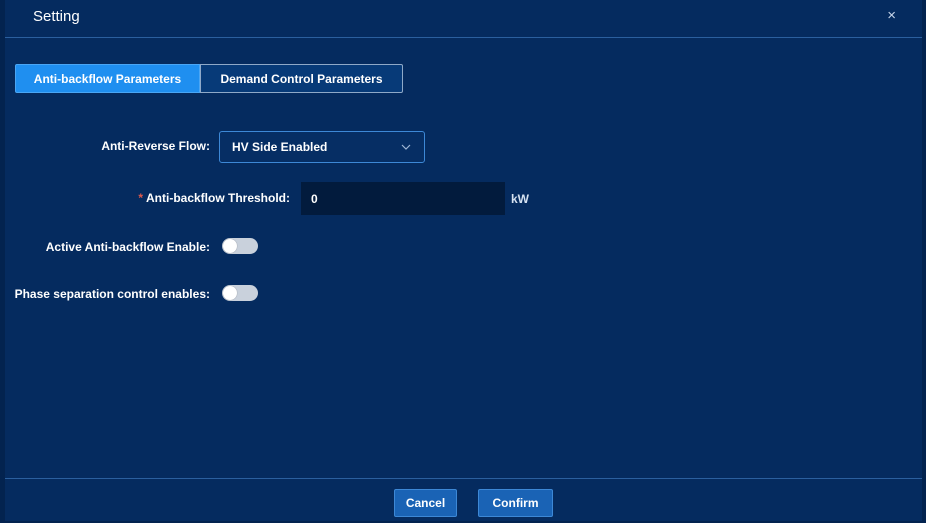 The width and height of the screenshot is (926, 523). Describe the element at coordinates (107, 78) in the screenshot. I see `tab-anti-backflow-parameters: Anti-backflow Parameters` at that location.